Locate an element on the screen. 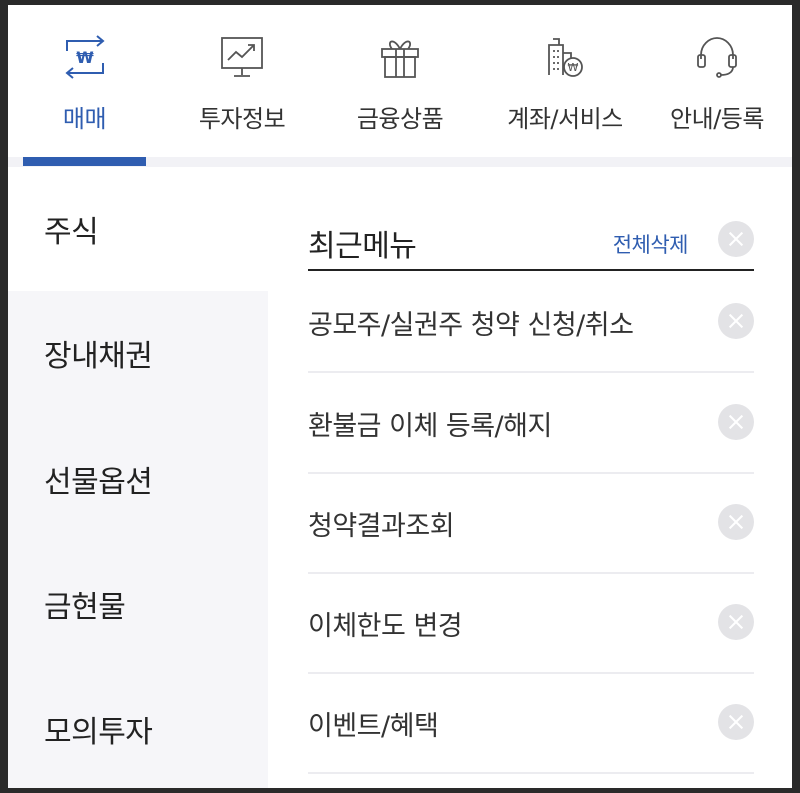  gift-icon is located at coordinates (400, 57).